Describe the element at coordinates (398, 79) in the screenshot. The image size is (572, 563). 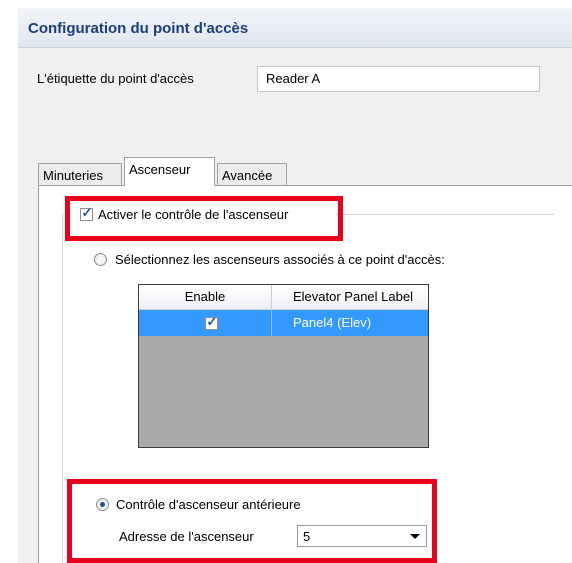
I see `access-point-label-input: Reader A` at that location.